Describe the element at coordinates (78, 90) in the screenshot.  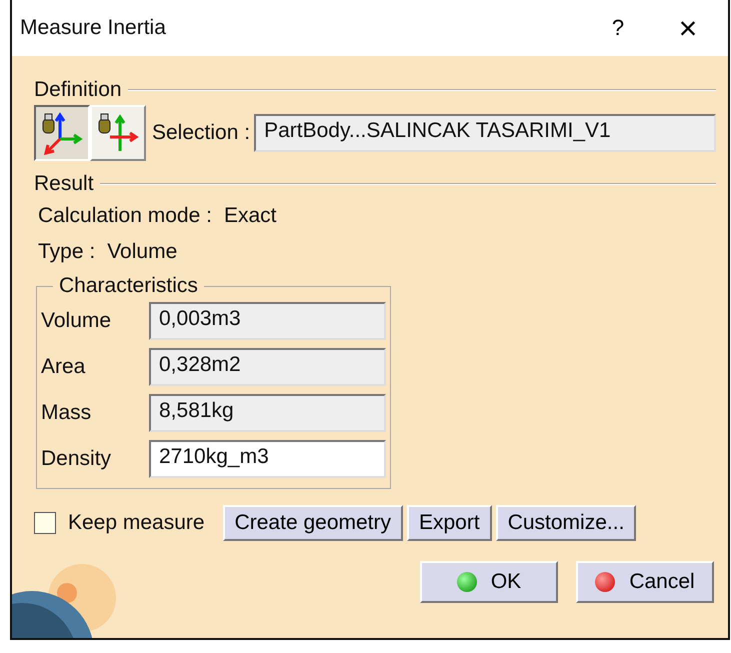
I see `section-title: Definition` at that location.